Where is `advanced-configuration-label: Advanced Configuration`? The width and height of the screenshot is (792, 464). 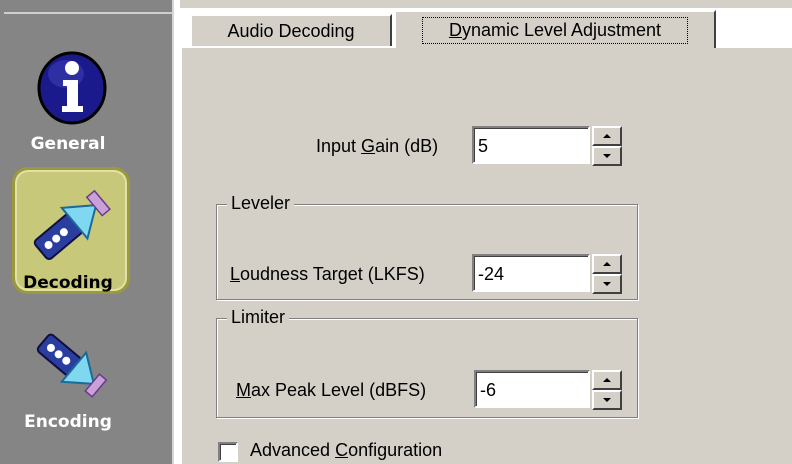 advanced-configuration-label: Advanced Configuration is located at coordinates (346, 450).